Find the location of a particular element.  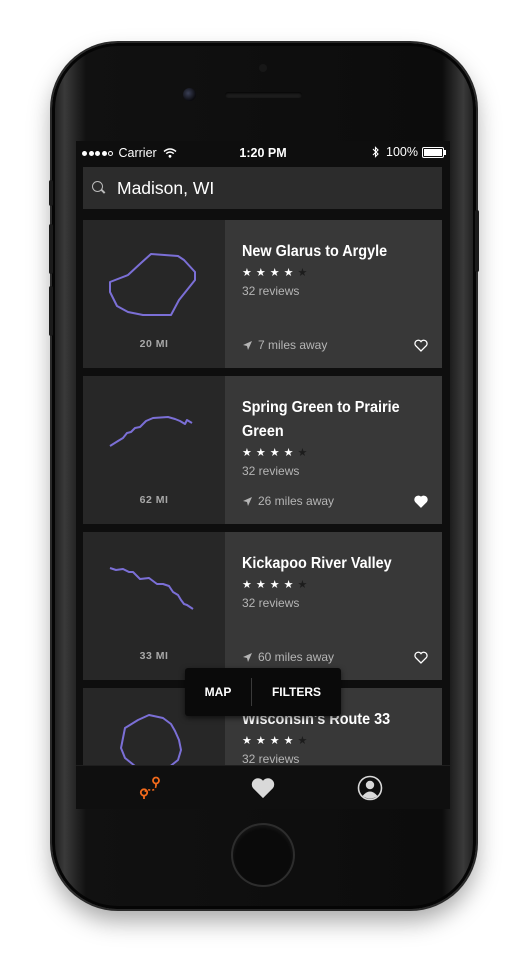

tab-favorites is located at coordinates (263, 787).